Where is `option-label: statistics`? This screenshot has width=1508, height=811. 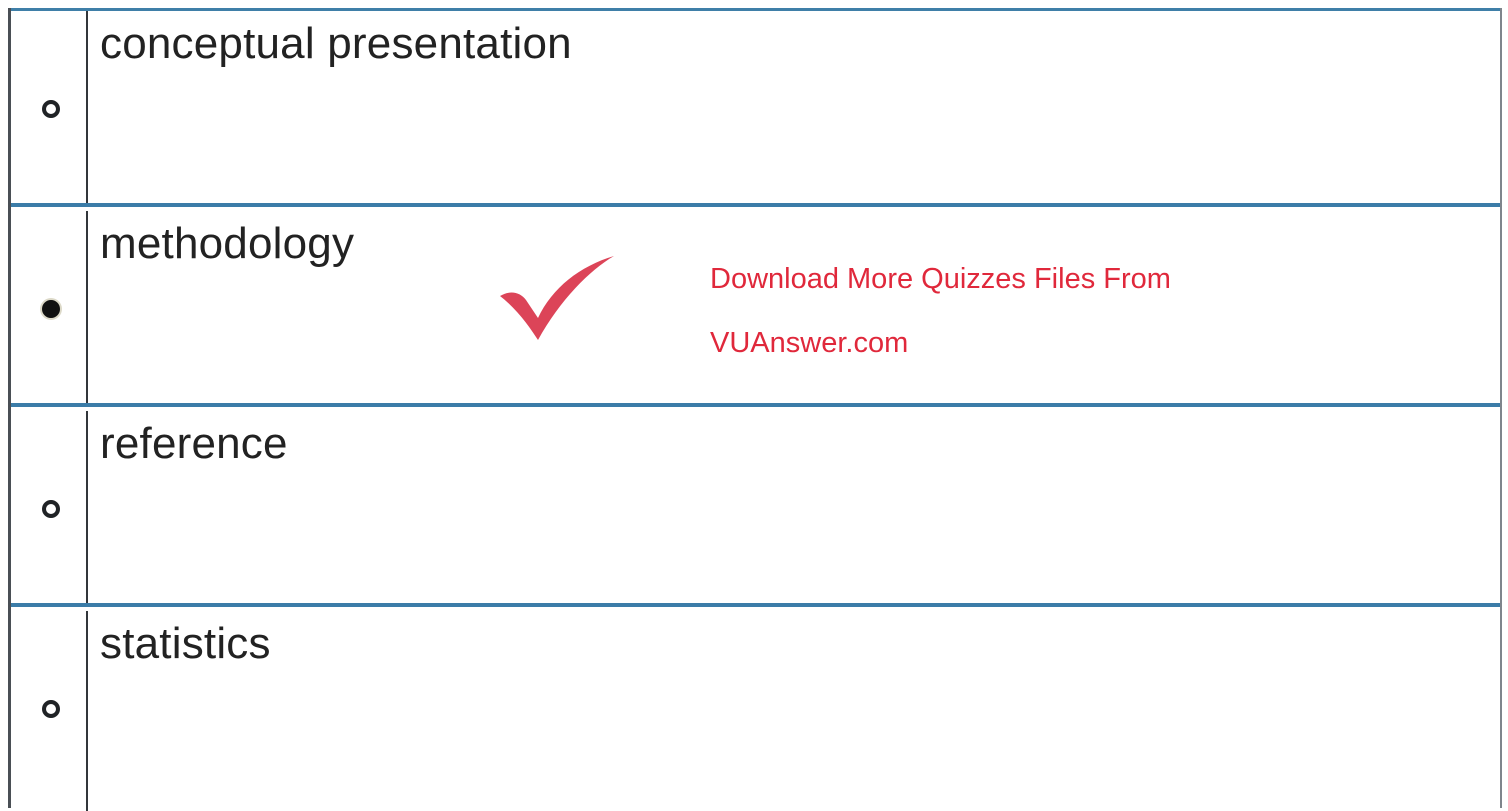 option-label: statistics is located at coordinates (185, 643).